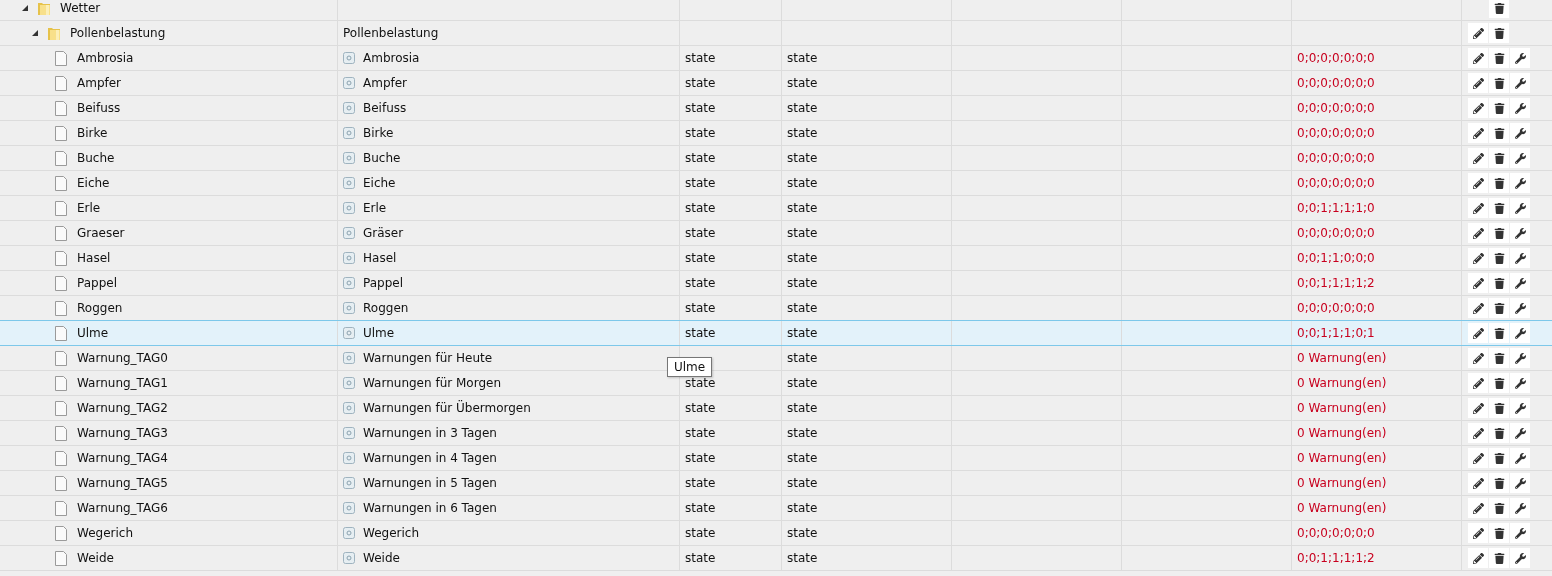 The image size is (1552, 576). What do you see at coordinates (776, 483) in the screenshot?
I see `tree-row: Warnung_TAG5 Warnungen in 5 Tagen state state 0 Warnung(en)` at bounding box center [776, 483].